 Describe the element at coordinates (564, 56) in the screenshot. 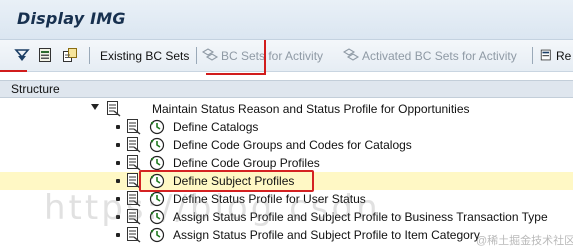

I see `release-notes-label: Re` at that location.